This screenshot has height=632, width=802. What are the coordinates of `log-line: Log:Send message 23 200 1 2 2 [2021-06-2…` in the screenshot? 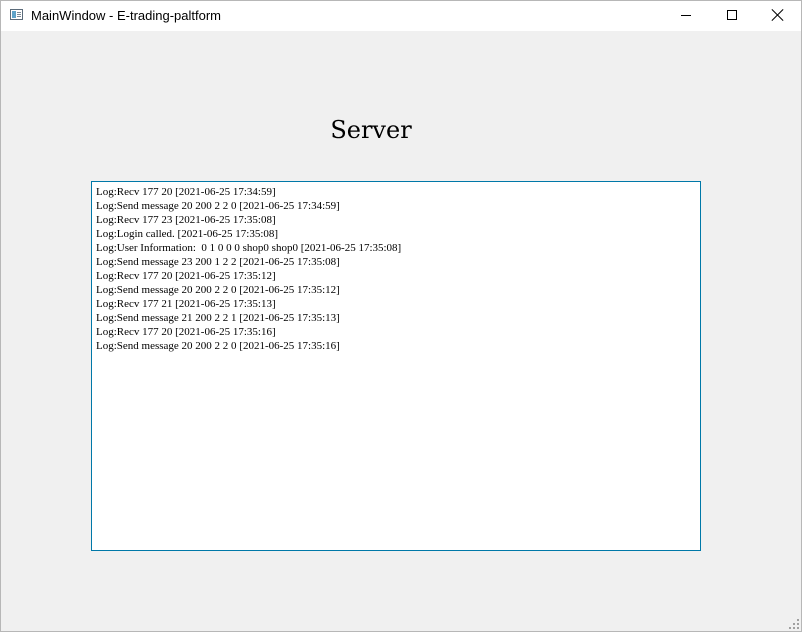 It's located at (218, 262).